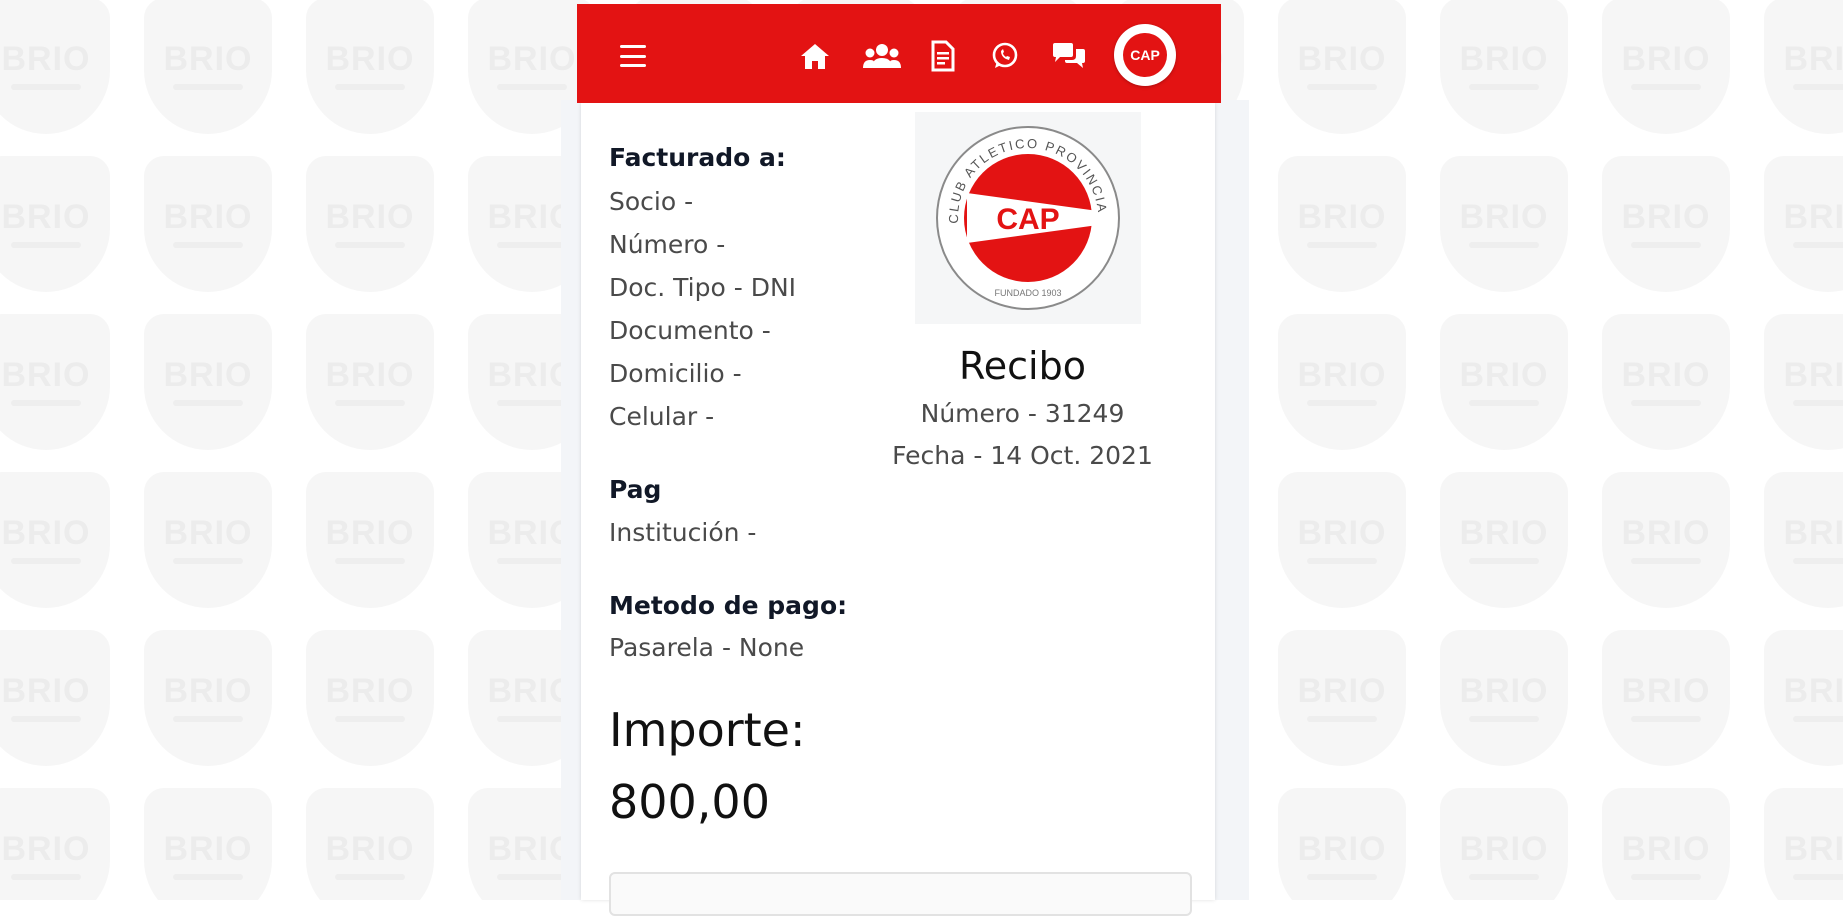 Image resolution: width=1843 pixels, height=916 pixels. I want to click on top-navbar: CAP, so click(899, 53).